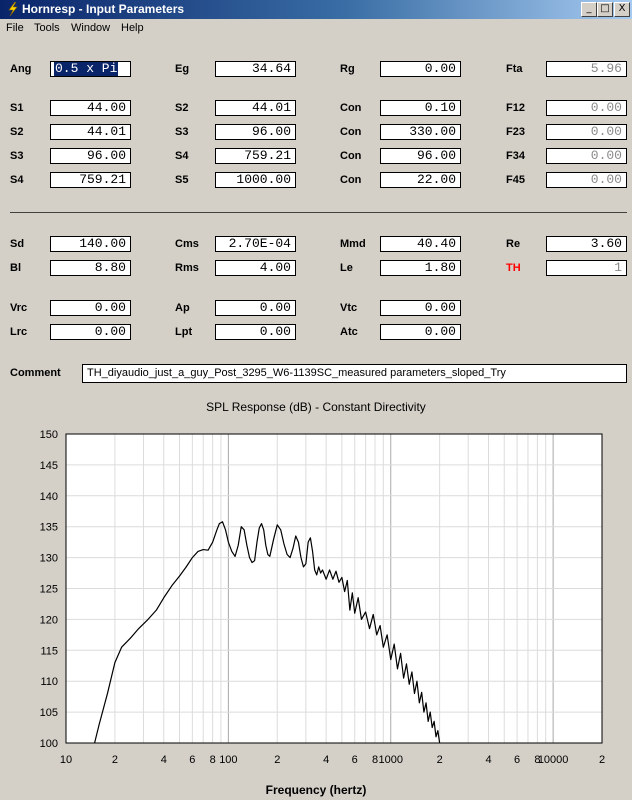  Describe the element at coordinates (586, 108) in the screenshot. I see `field-f12: 0.00` at that location.